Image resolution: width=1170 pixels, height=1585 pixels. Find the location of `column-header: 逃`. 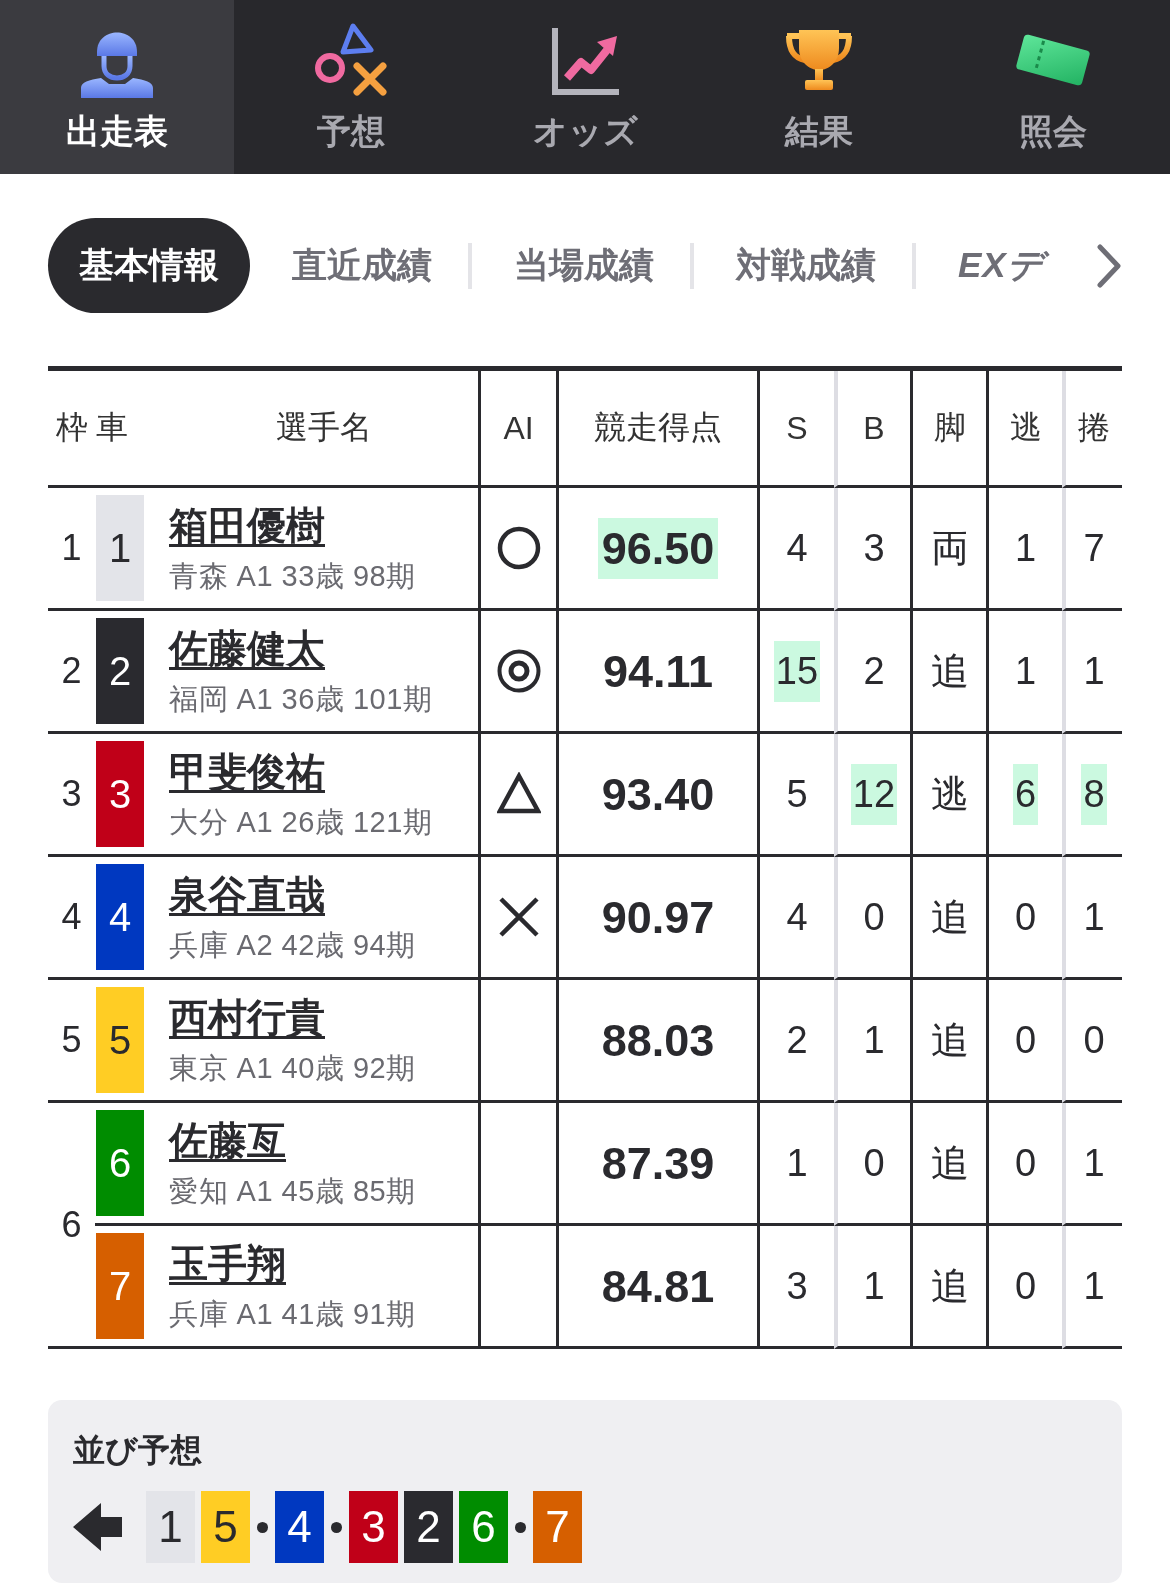

column-header: 逃 is located at coordinates (1025, 427).